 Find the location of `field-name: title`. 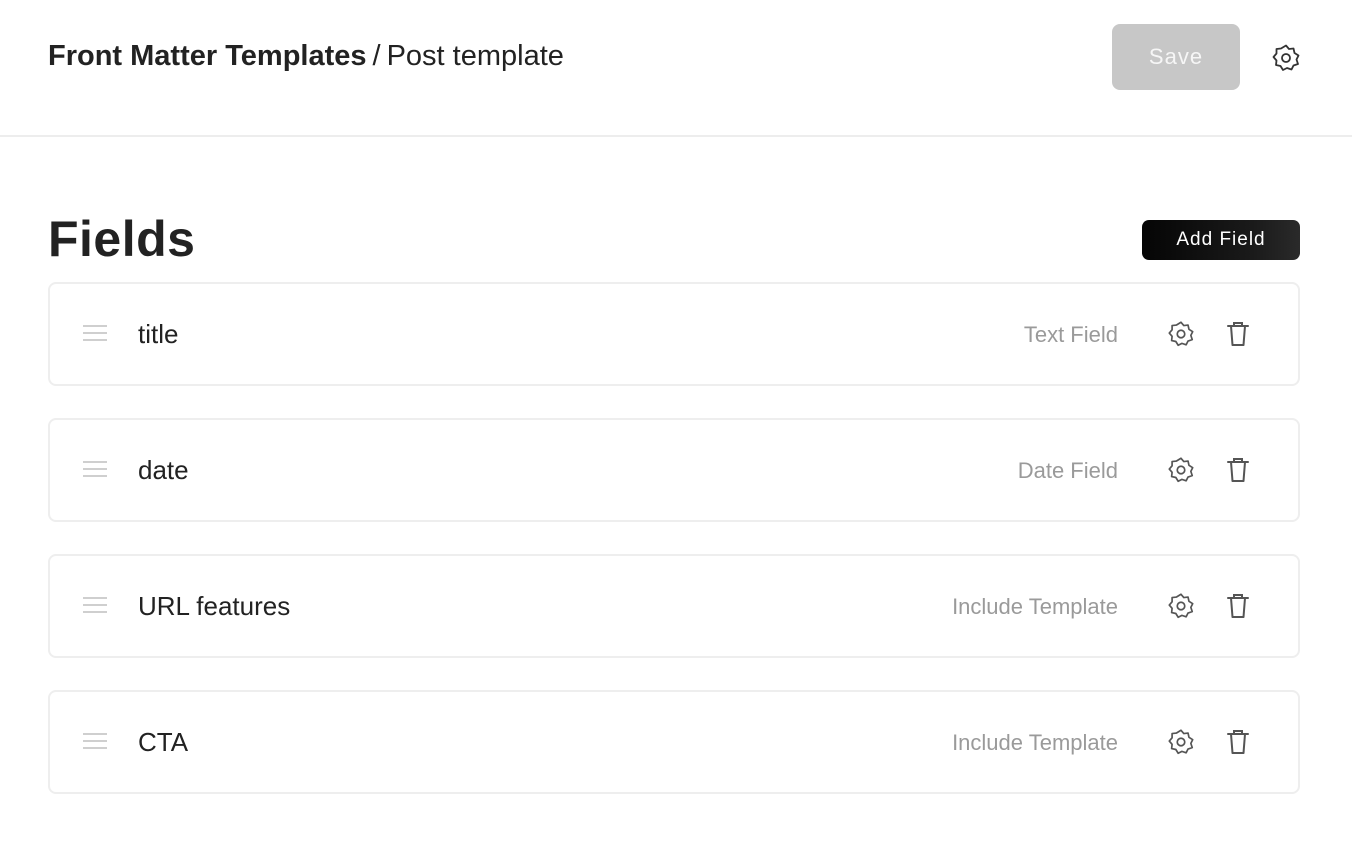

field-name: title is located at coordinates (158, 334).